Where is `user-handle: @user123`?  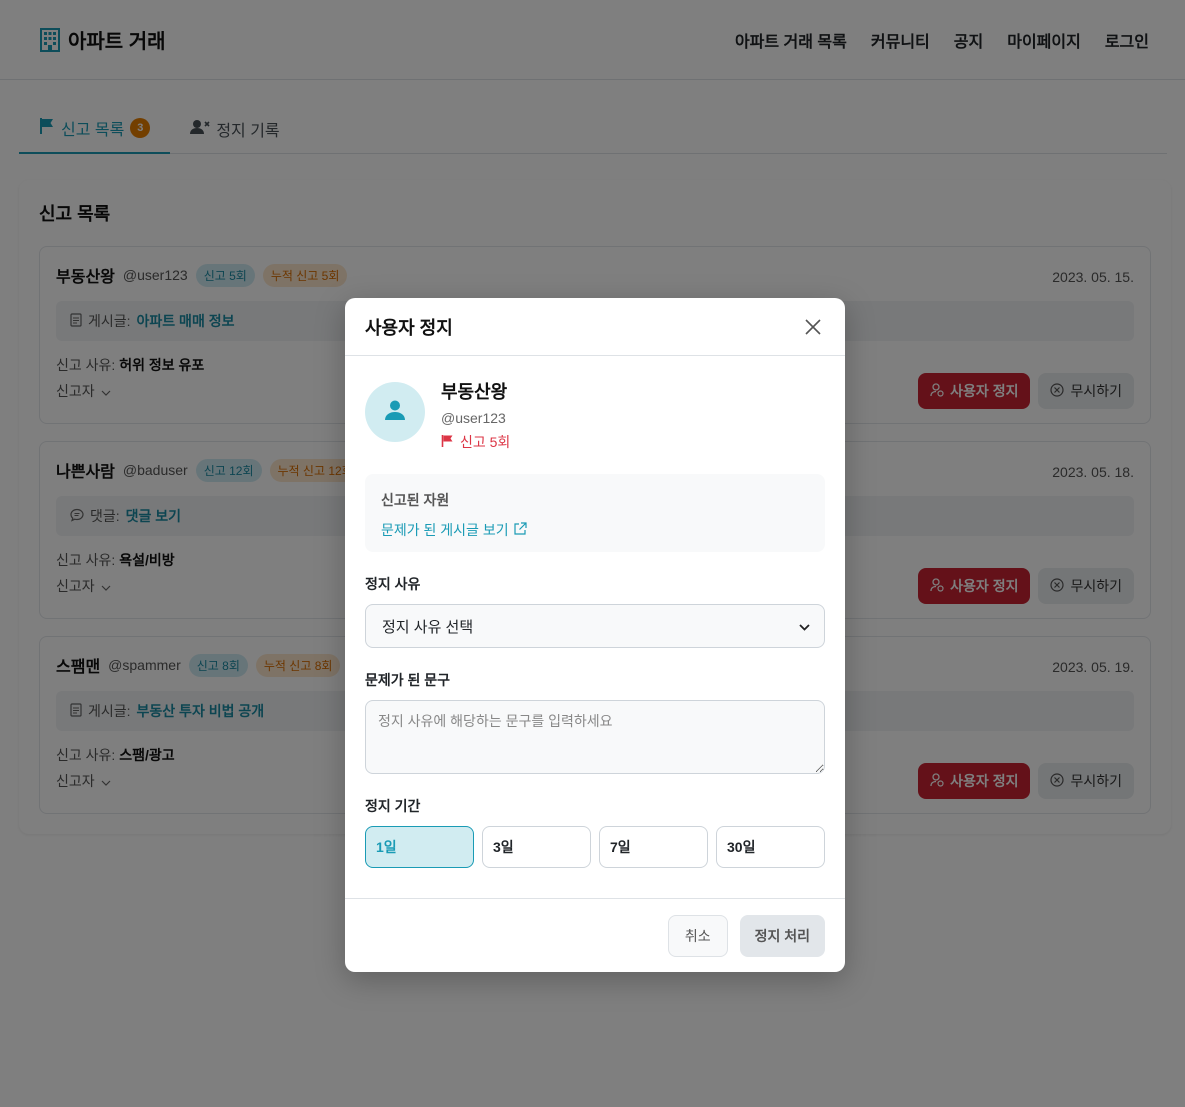
user-handle: @user123 is located at coordinates (473, 418).